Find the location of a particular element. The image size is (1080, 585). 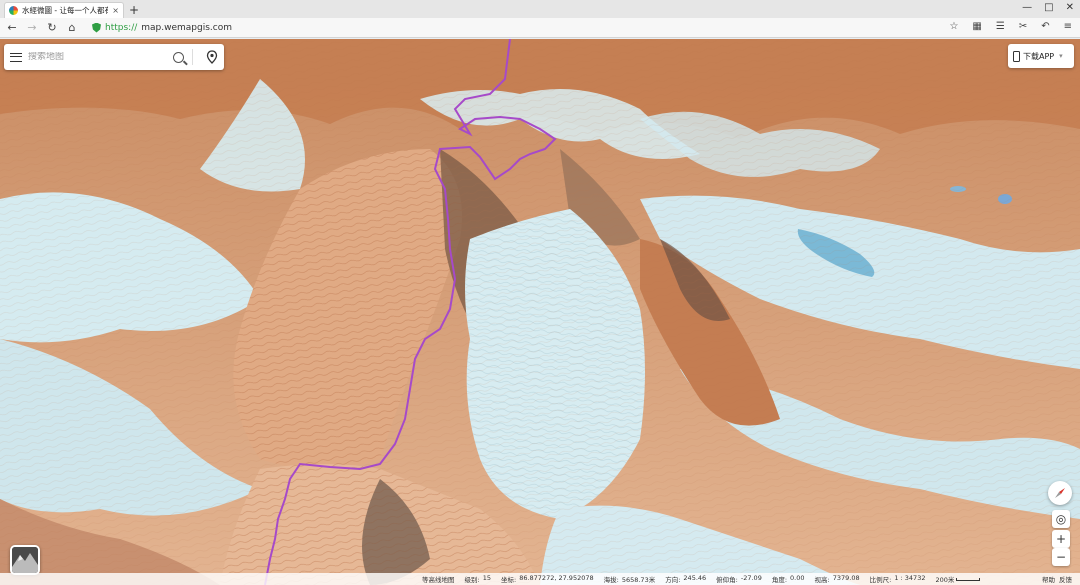

layer-switcher-button is located at coordinates (25, 560).